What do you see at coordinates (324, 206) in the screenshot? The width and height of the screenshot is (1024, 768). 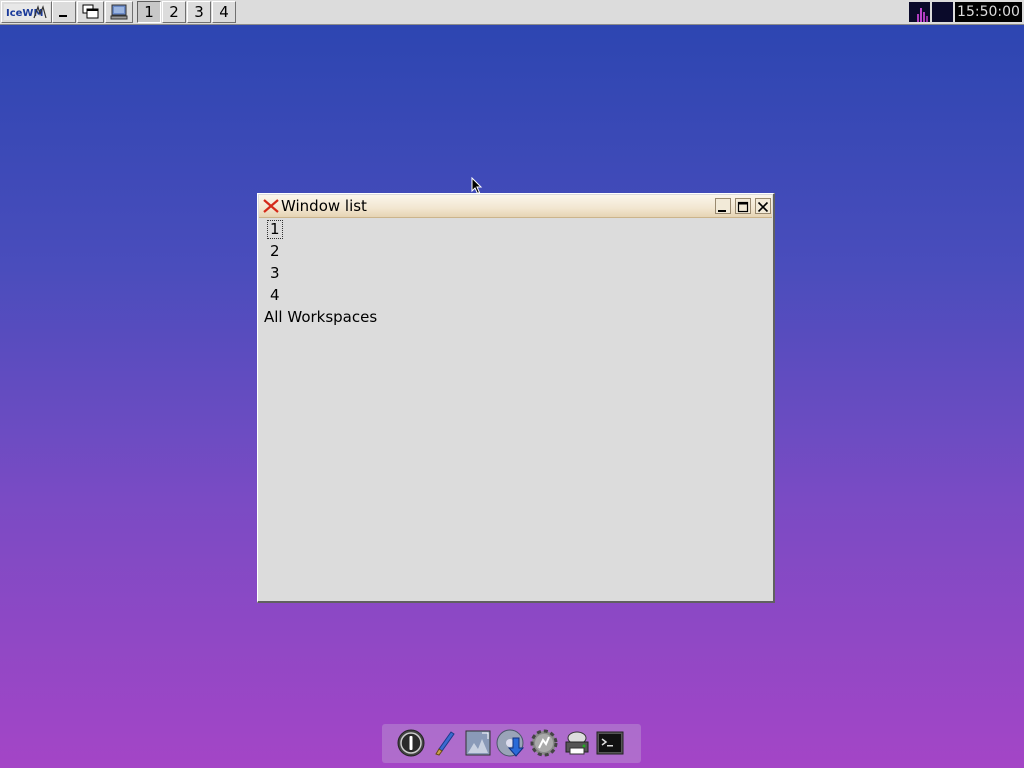 I see `window-title: Window list` at bounding box center [324, 206].